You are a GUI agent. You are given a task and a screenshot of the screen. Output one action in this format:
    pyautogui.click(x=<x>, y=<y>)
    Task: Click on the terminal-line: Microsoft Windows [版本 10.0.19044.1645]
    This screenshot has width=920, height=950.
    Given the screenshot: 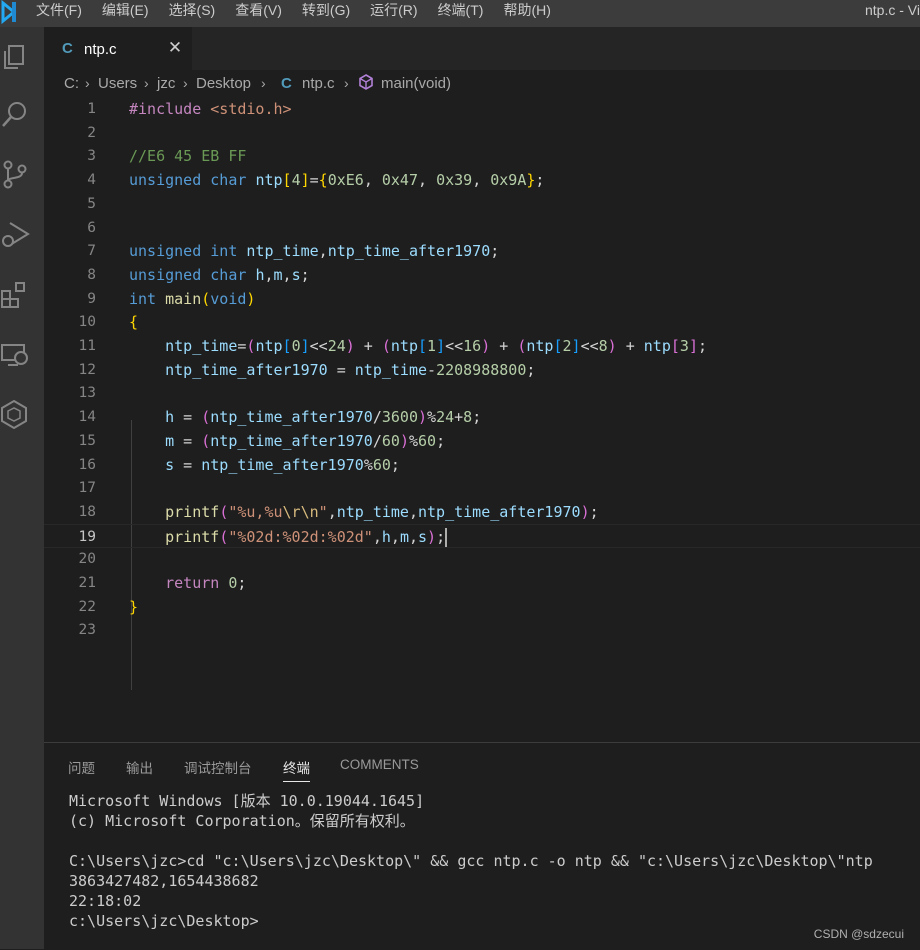 What is the action you would take?
    pyautogui.click(x=247, y=801)
    